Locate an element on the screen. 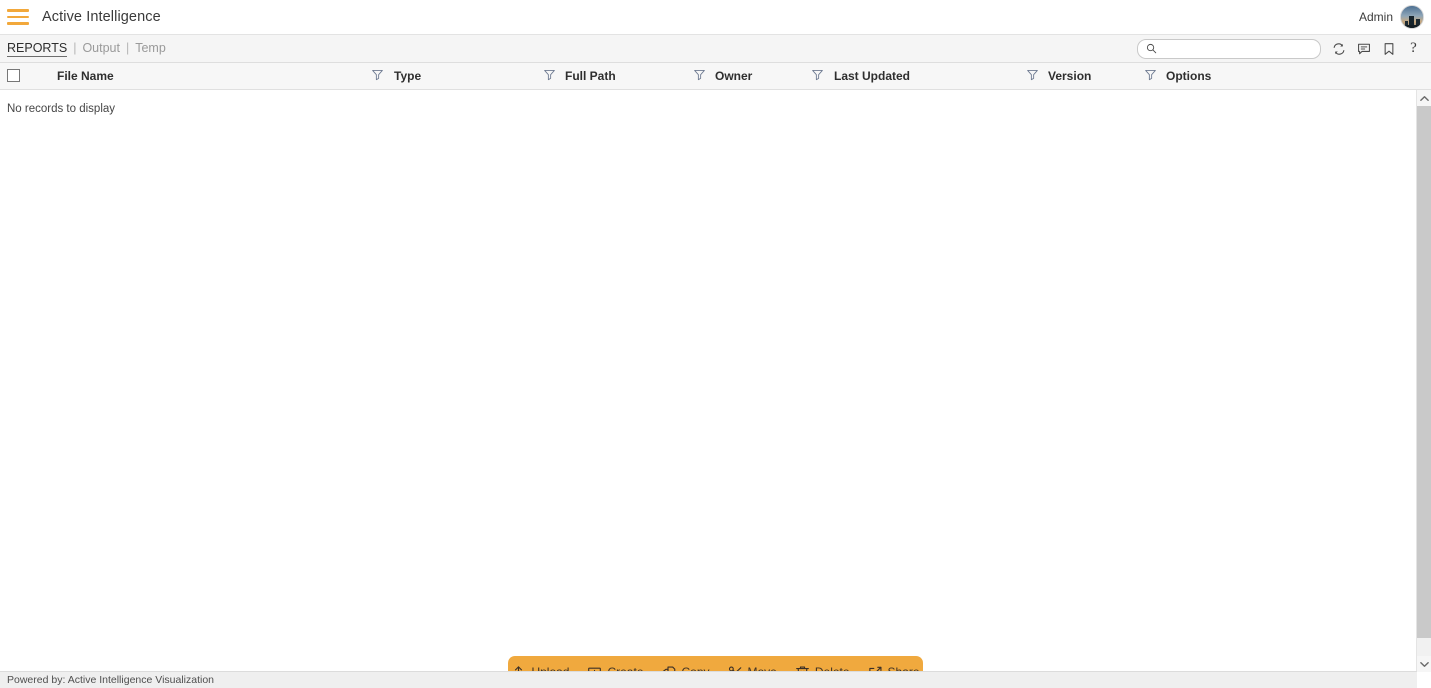 The height and width of the screenshot is (688, 1431). help-icon: ? is located at coordinates (1413, 49).